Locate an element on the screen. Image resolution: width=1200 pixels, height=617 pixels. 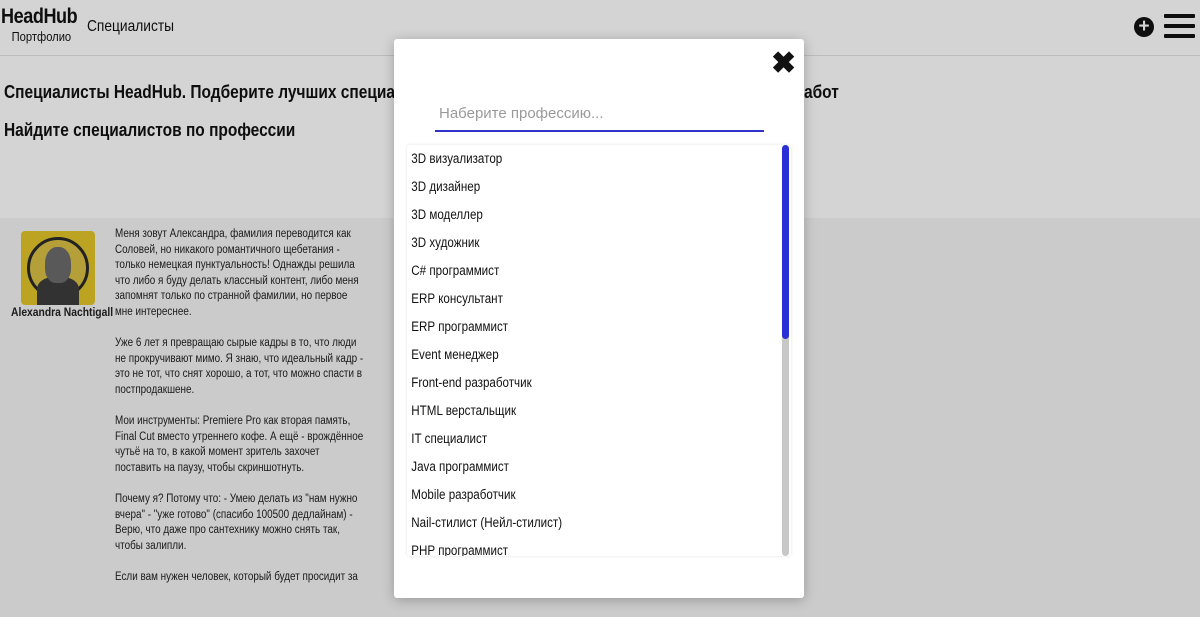
list-item: Event менеджер is located at coordinates (572, 355).